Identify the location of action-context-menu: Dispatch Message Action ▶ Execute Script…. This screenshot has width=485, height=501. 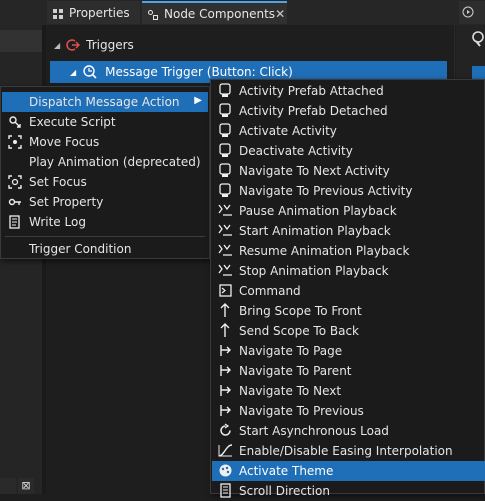
(105, 172).